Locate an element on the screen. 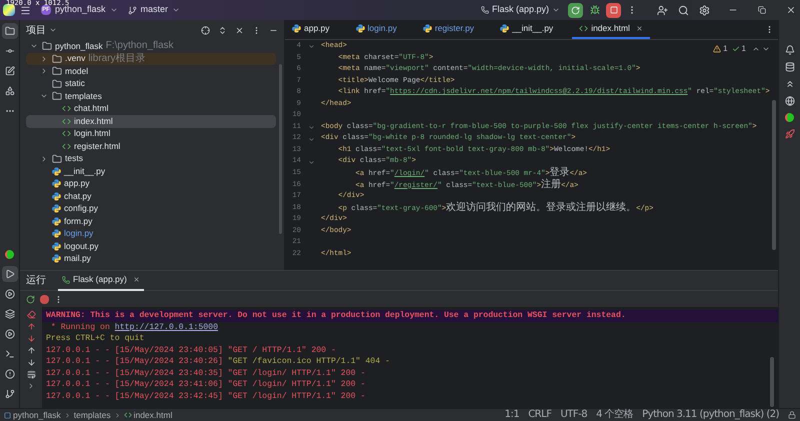 This screenshot has height=421, width=800. tree-item: python_flask F:\python_flask is located at coordinates (151, 46).